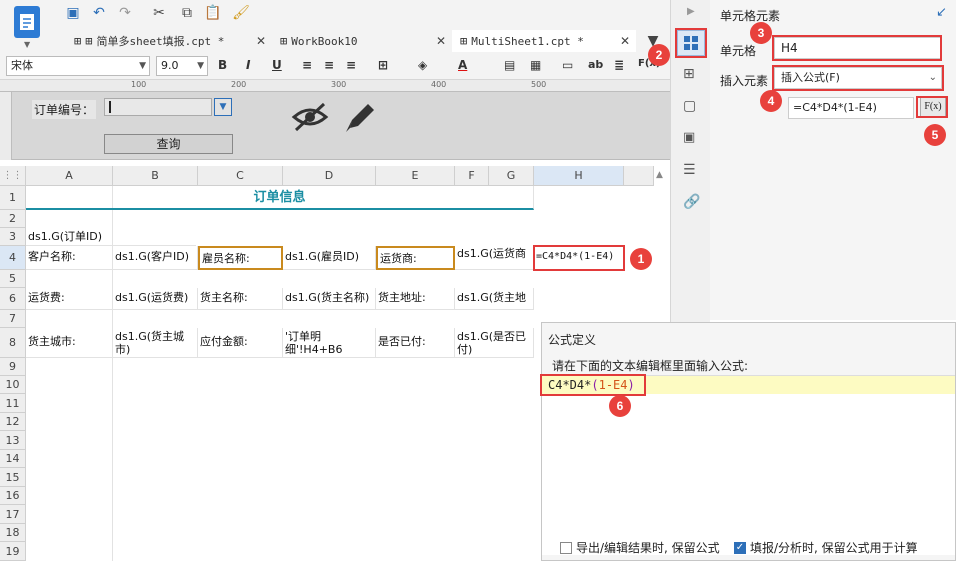 The height and width of the screenshot is (561, 956). Describe the element at coordinates (27, 44) in the screenshot. I see `logo-dropdown-icon: ▼` at that location.